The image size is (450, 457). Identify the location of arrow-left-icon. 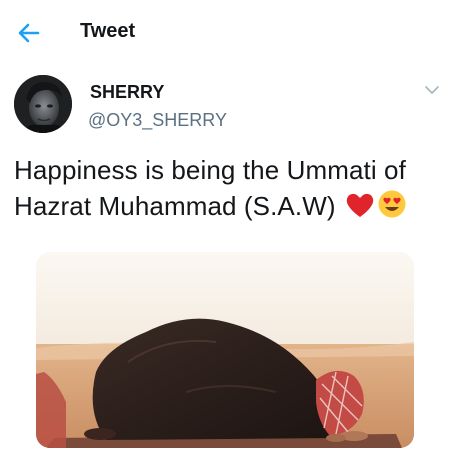
(29, 33).